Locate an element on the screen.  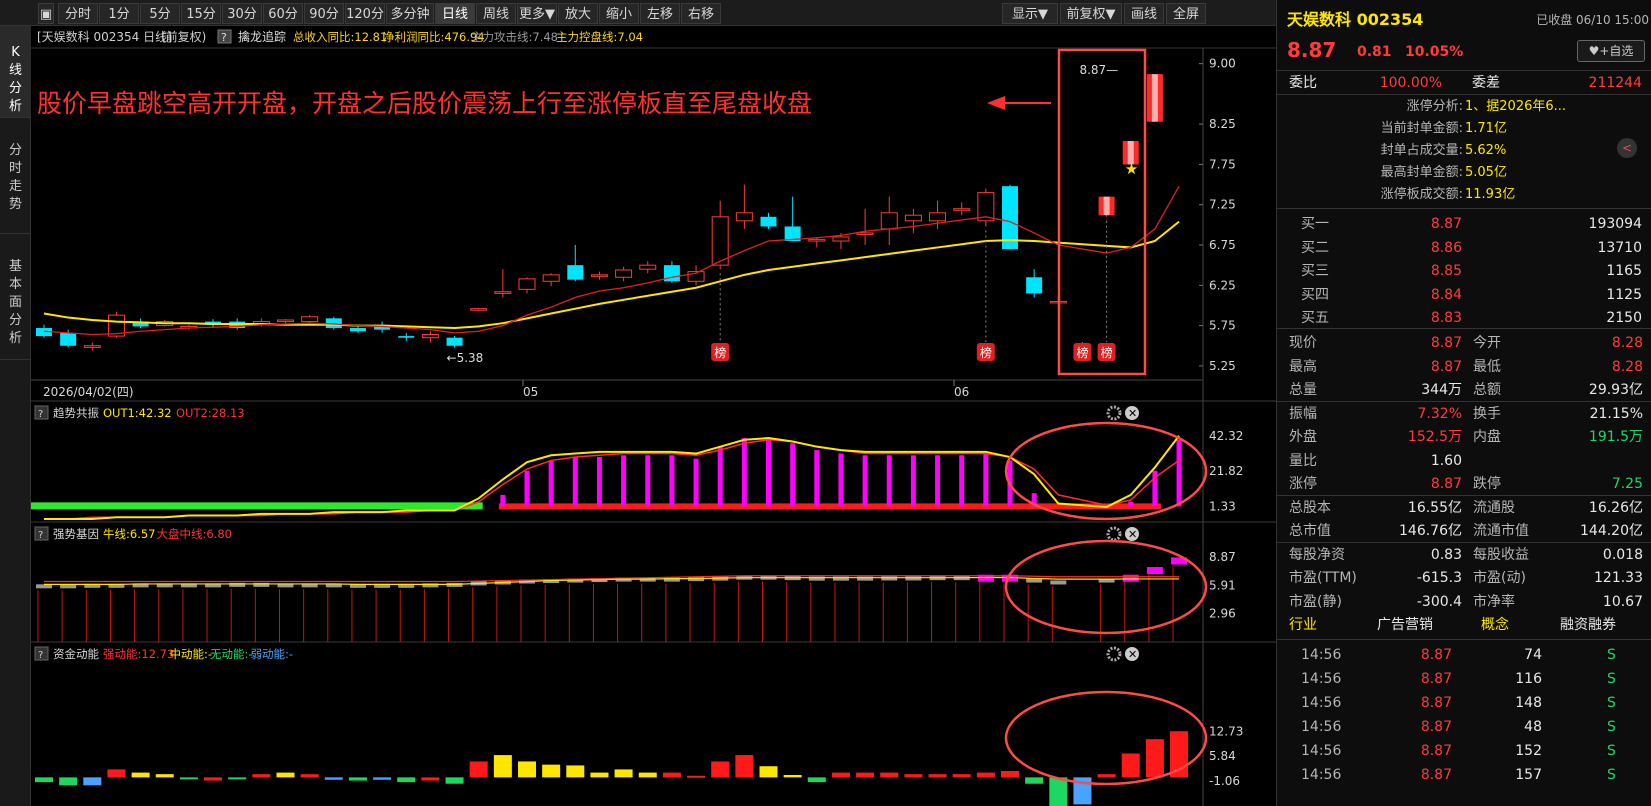
period-tab-9: 日线 is located at coordinates (455, 13).